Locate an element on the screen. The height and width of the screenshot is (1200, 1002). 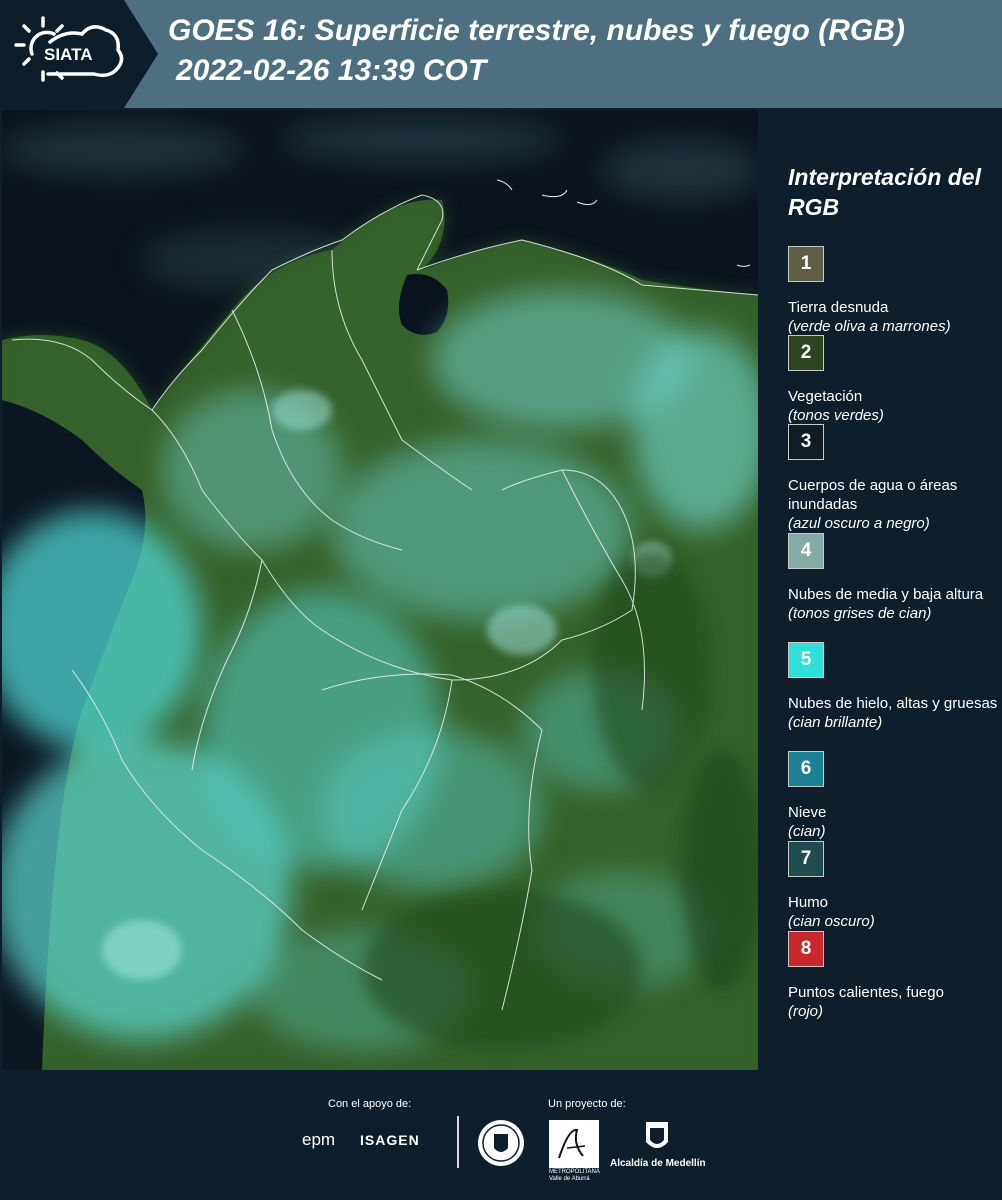
legend-number-5: 5 is located at coordinates (806, 659).